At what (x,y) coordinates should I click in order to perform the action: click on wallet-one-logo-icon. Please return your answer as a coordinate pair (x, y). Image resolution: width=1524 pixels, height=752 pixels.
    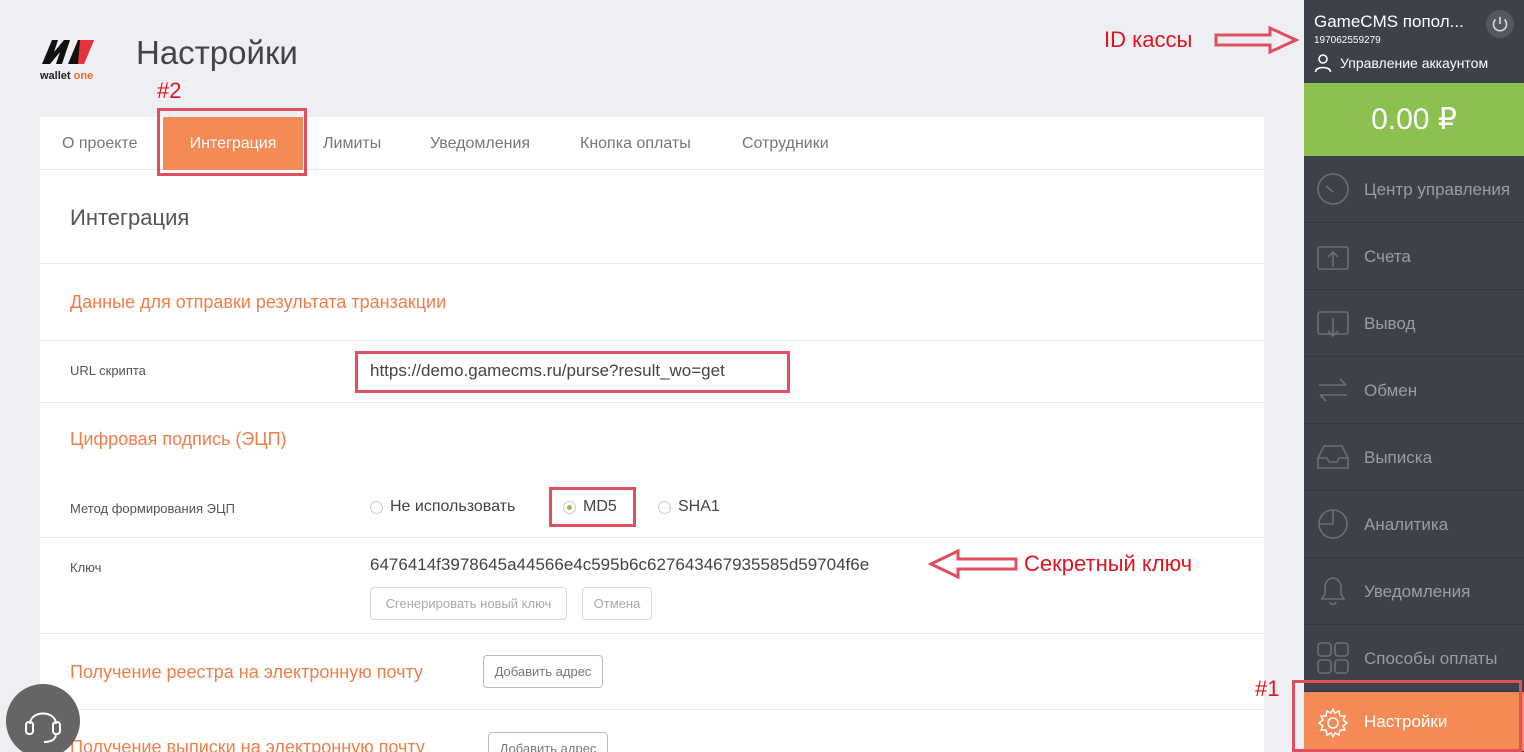
    Looking at the image, I should click on (68, 52).